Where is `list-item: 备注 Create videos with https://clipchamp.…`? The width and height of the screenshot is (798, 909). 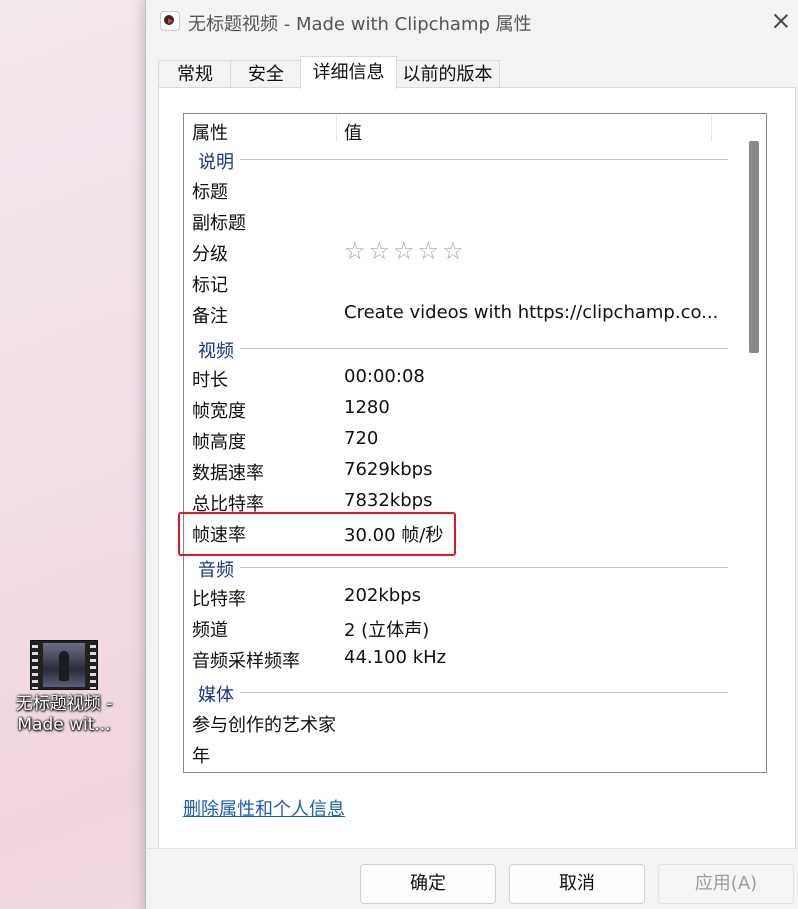
list-item: 备注 Create videos with https://clipchamp.… is located at coordinates (462, 313).